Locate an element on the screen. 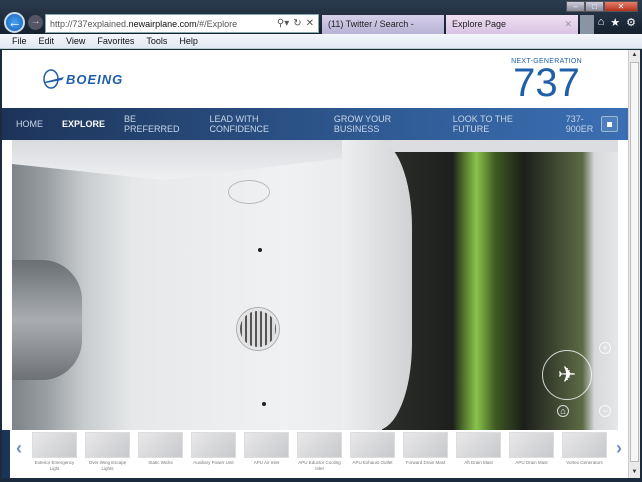 The width and height of the screenshot is (642, 482). thumbnail-label: APU Air Inlet is located at coordinates (266, 462).